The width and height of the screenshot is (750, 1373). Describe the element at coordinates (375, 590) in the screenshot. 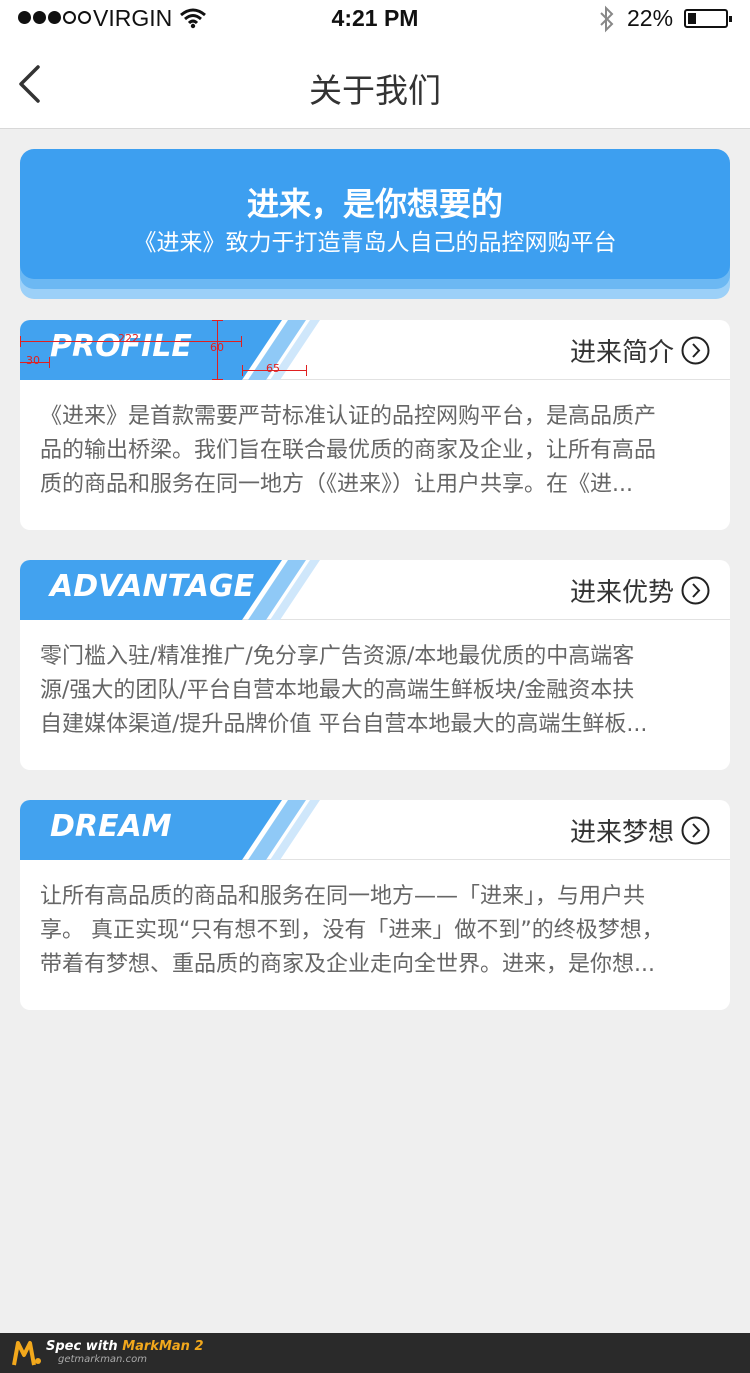

I see `card-header: ADVANTAGE 进来优势` at that location.